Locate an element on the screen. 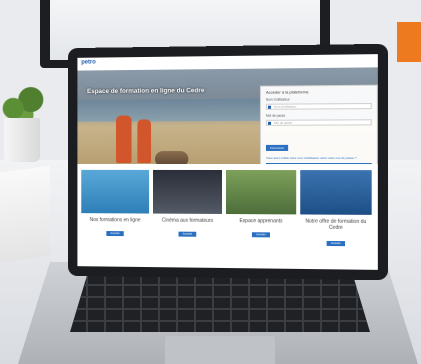  login-button: Connexion is located at coordinates (277, 147).